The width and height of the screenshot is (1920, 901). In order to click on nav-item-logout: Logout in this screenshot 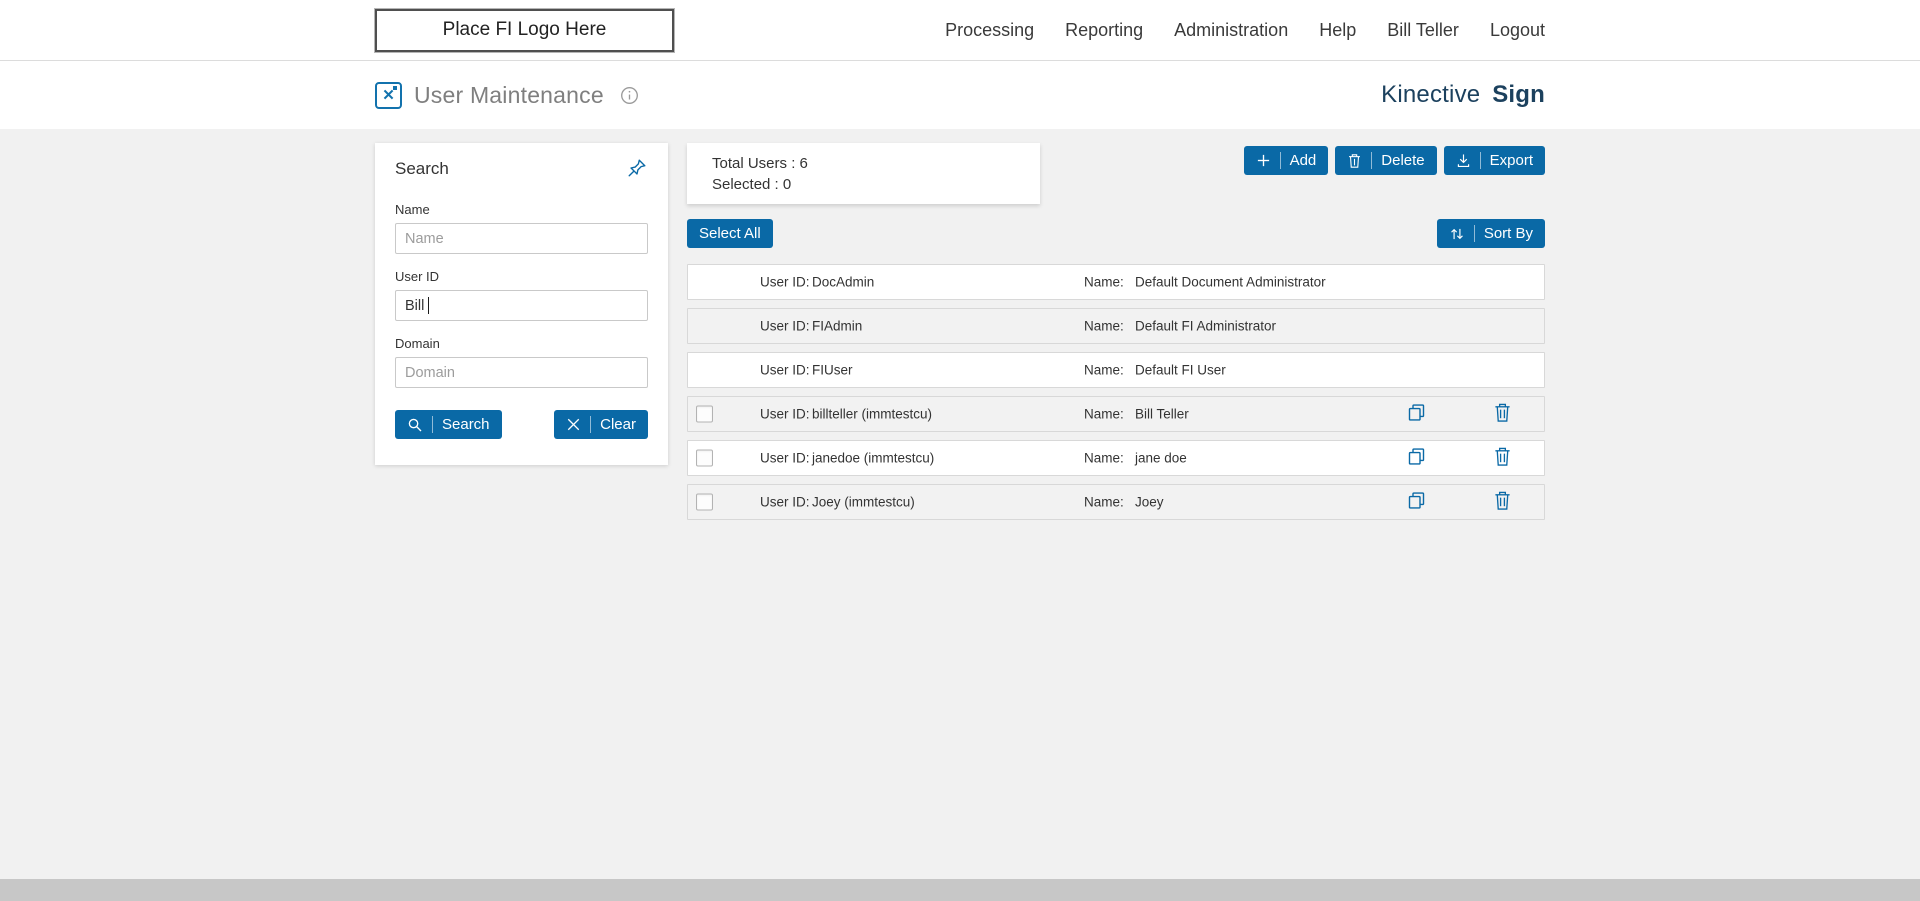, I will do `click(1517, 30)`.